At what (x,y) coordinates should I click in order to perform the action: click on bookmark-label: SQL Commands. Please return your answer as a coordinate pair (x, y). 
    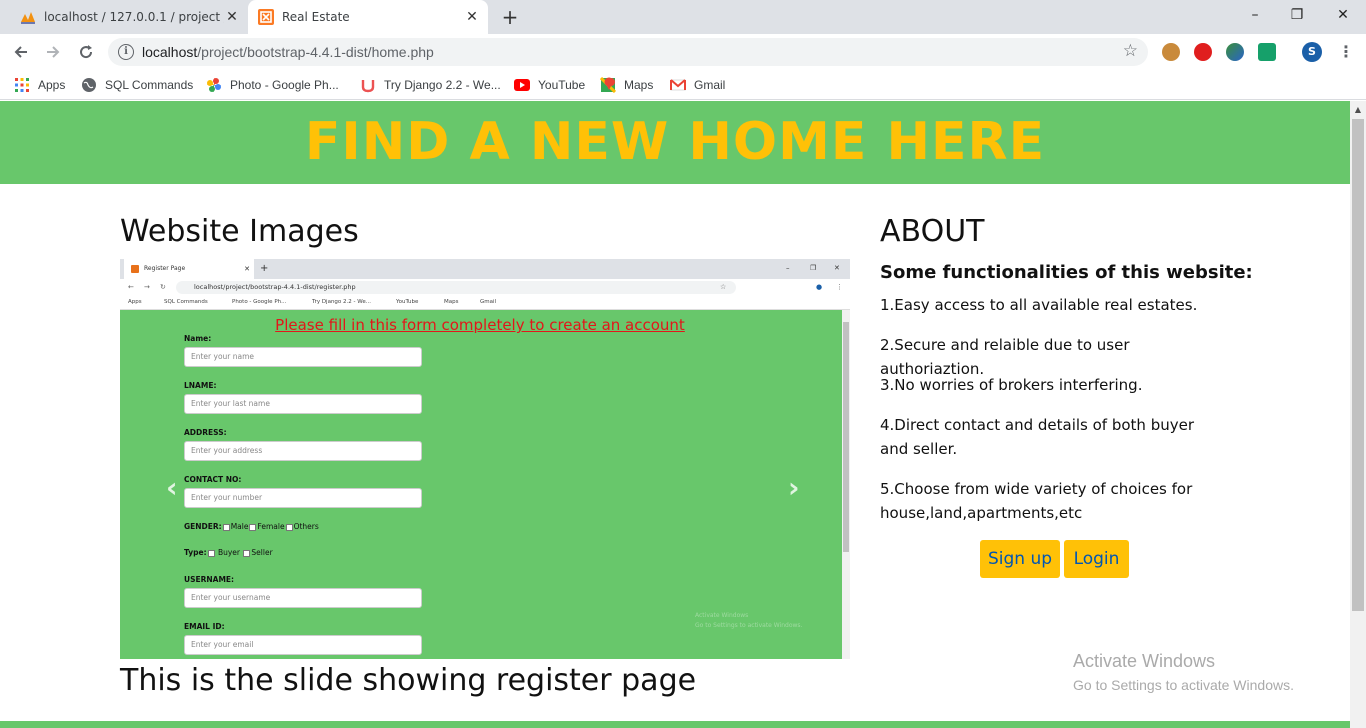
    Looking at the image, I should click on (149, 85).